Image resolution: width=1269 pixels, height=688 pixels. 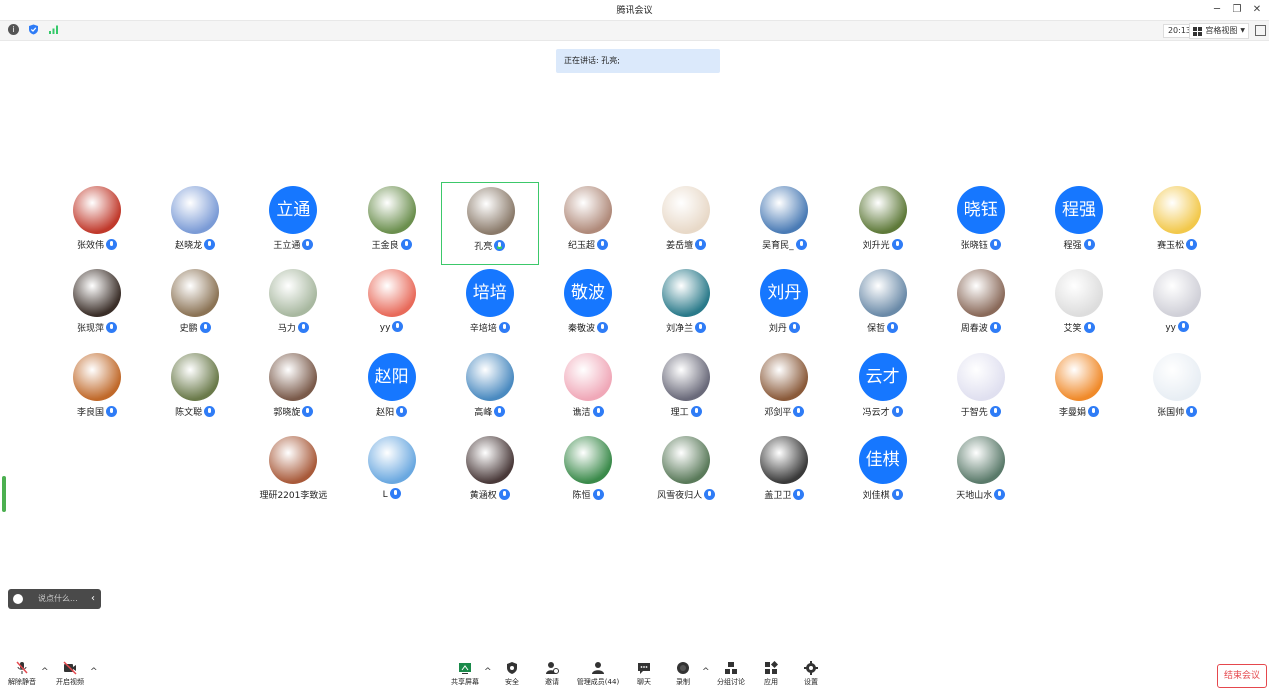 What do you see at coordinates (465, 674) in the screenshot?
I see `share-screen-button: 共享屏幕` at bounding box center [465, 674].